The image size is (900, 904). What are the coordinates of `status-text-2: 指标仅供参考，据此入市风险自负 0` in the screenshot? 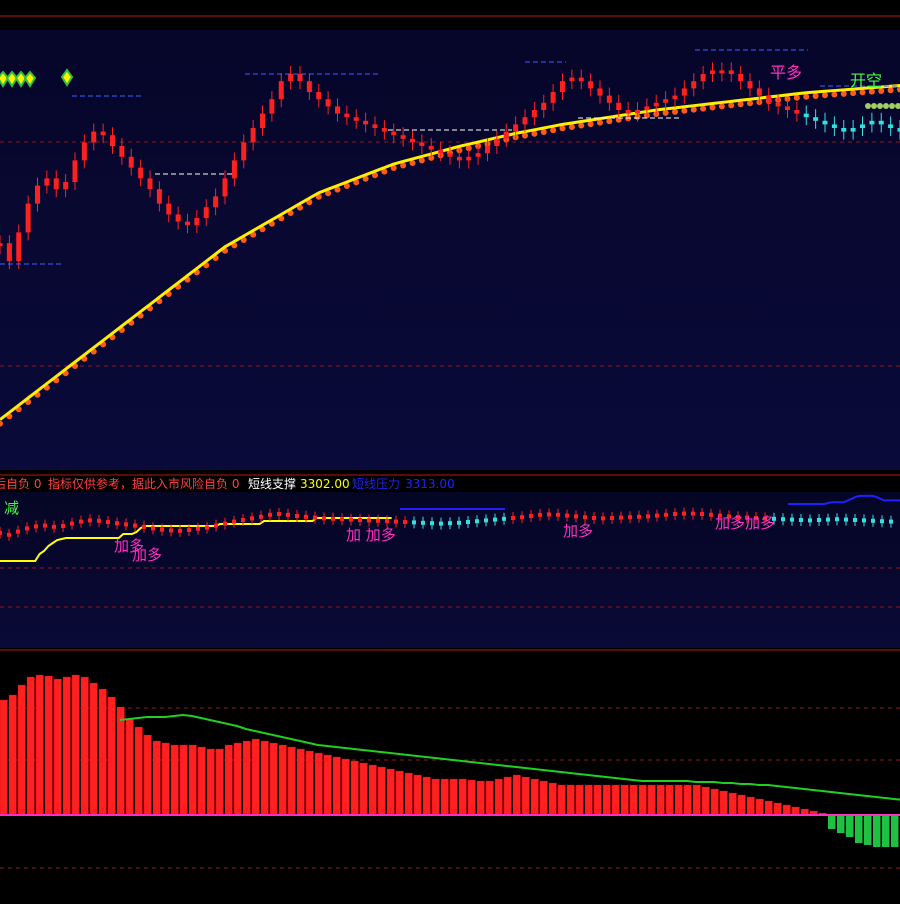 It's located at (143, 483).